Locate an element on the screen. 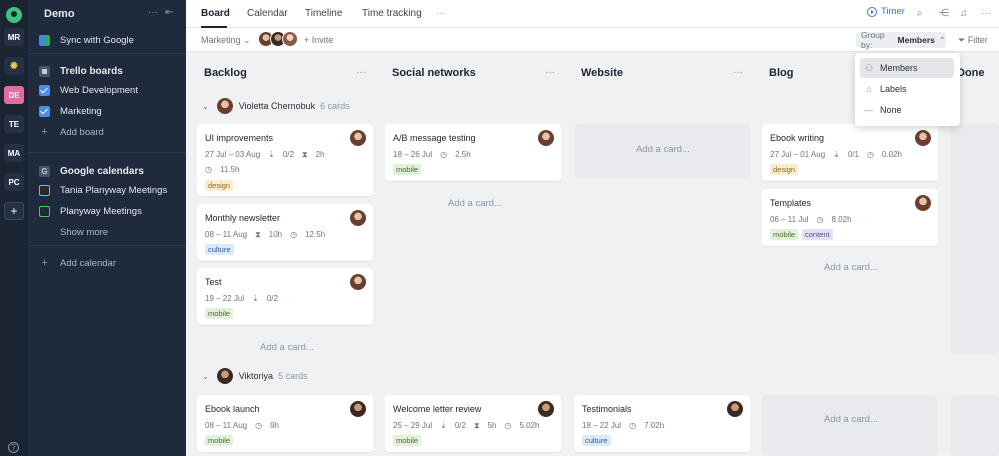 This screenshot has height=456, width=999. card-dates: 19 – 22 Jul is located at coordinates (225, 298).